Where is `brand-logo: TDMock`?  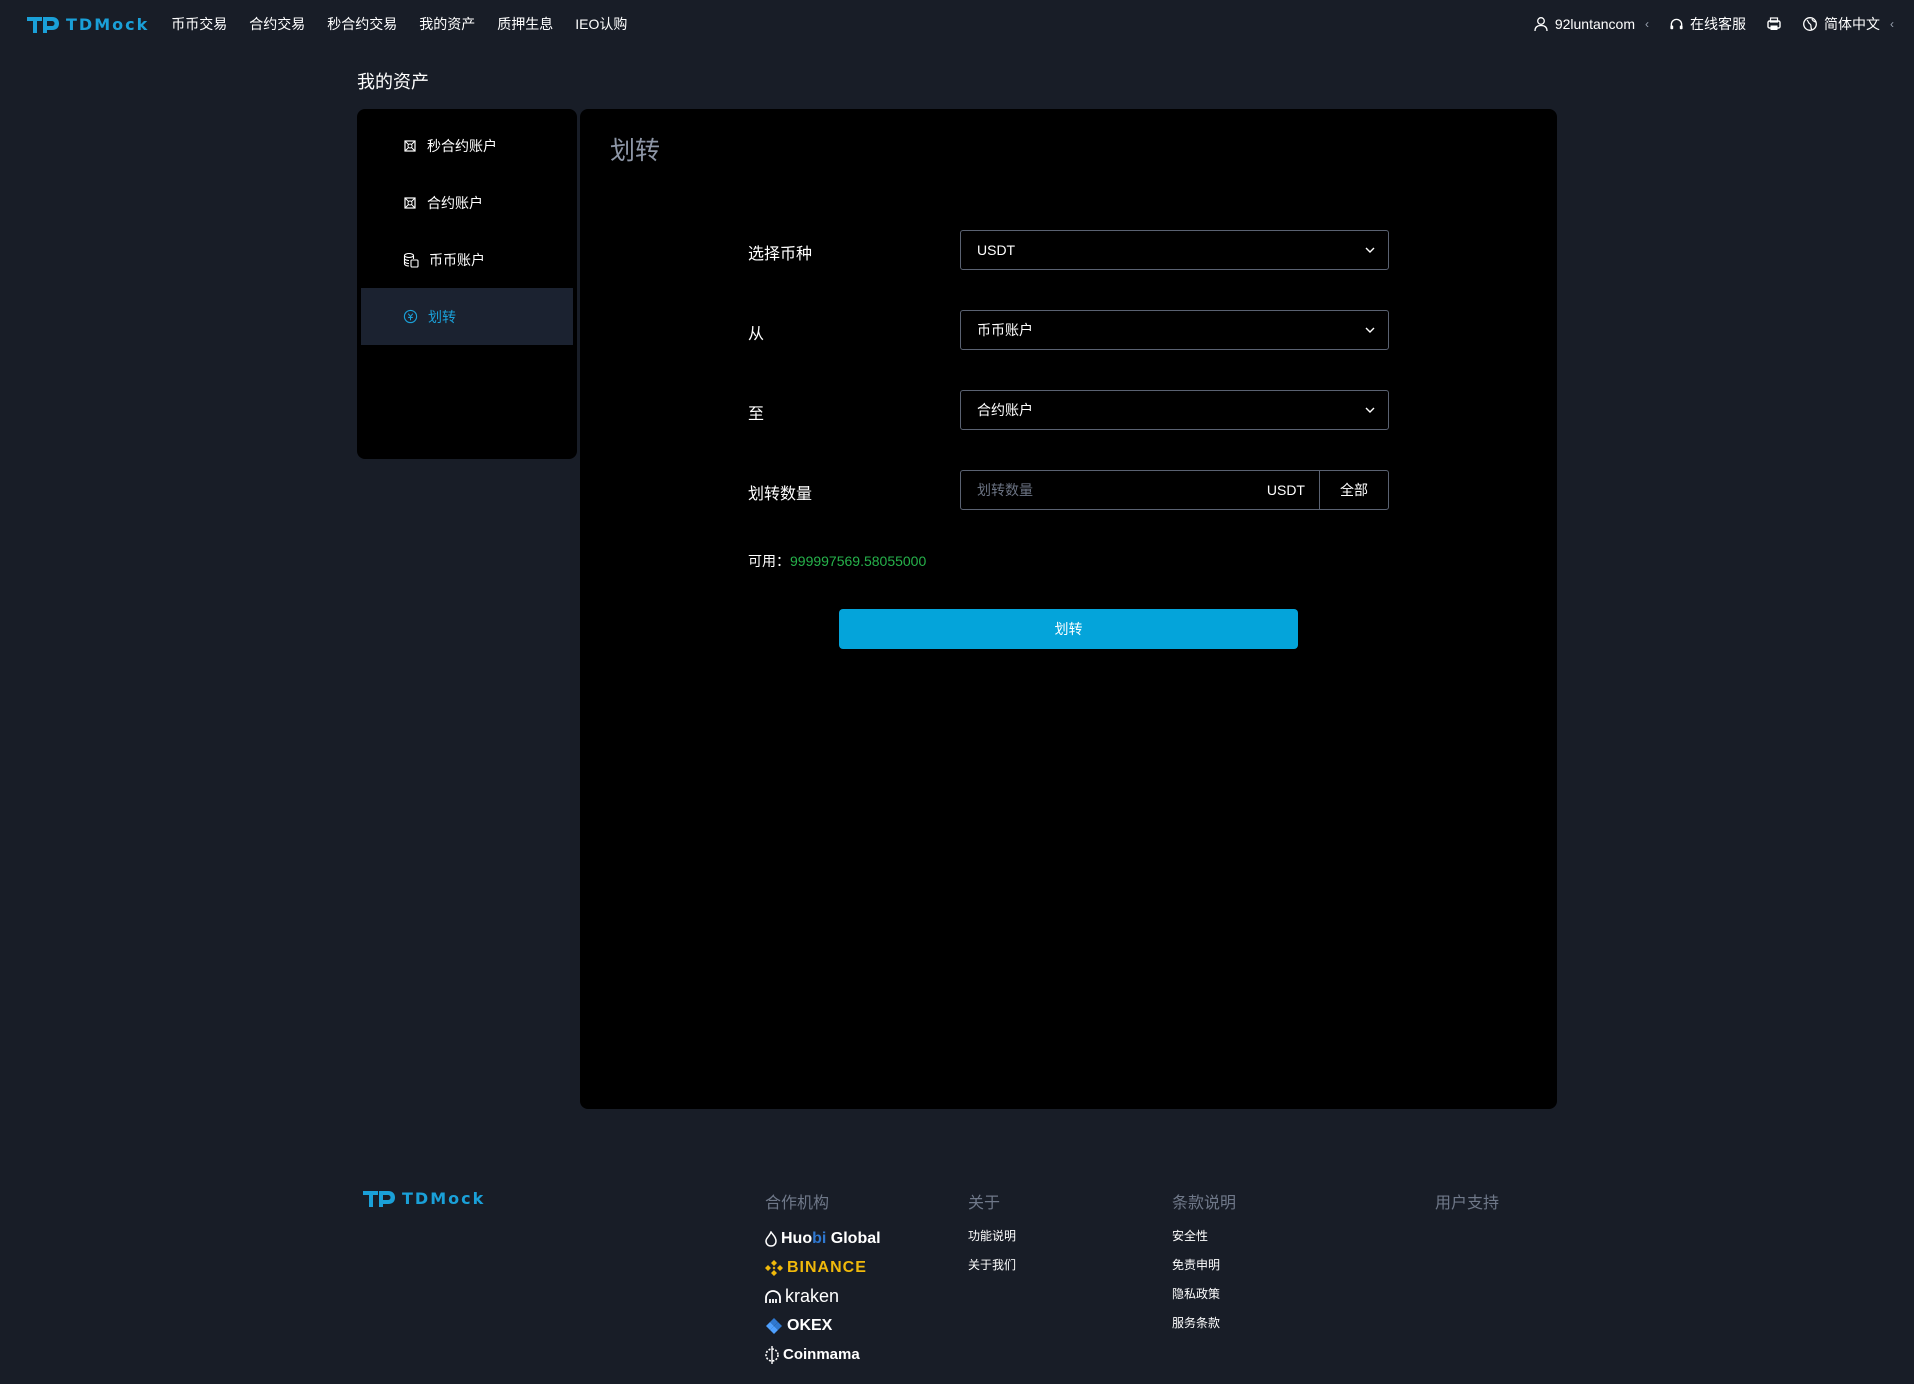 brand-logo: TDMock is located at coordinates (87, 24).